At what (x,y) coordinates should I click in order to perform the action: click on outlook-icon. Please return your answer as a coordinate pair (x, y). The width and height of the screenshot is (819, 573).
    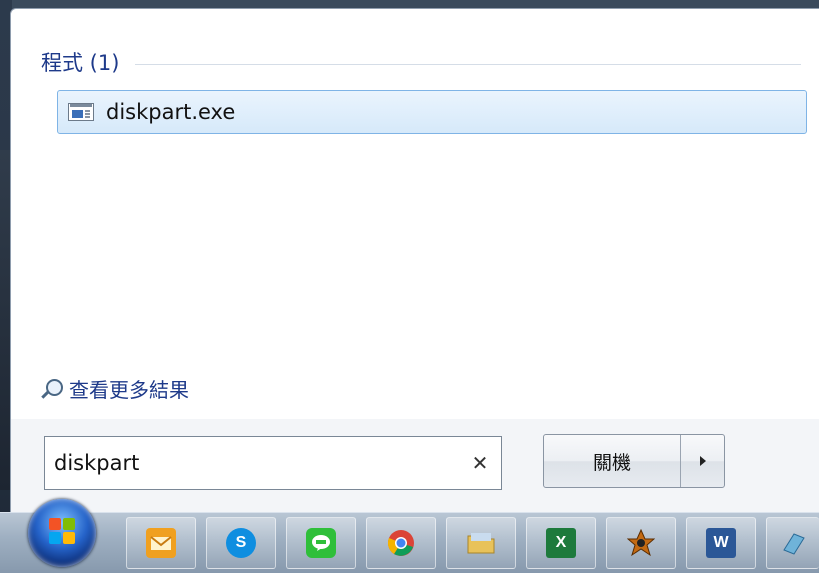
    Looking at the image, I should click on (161, 543).